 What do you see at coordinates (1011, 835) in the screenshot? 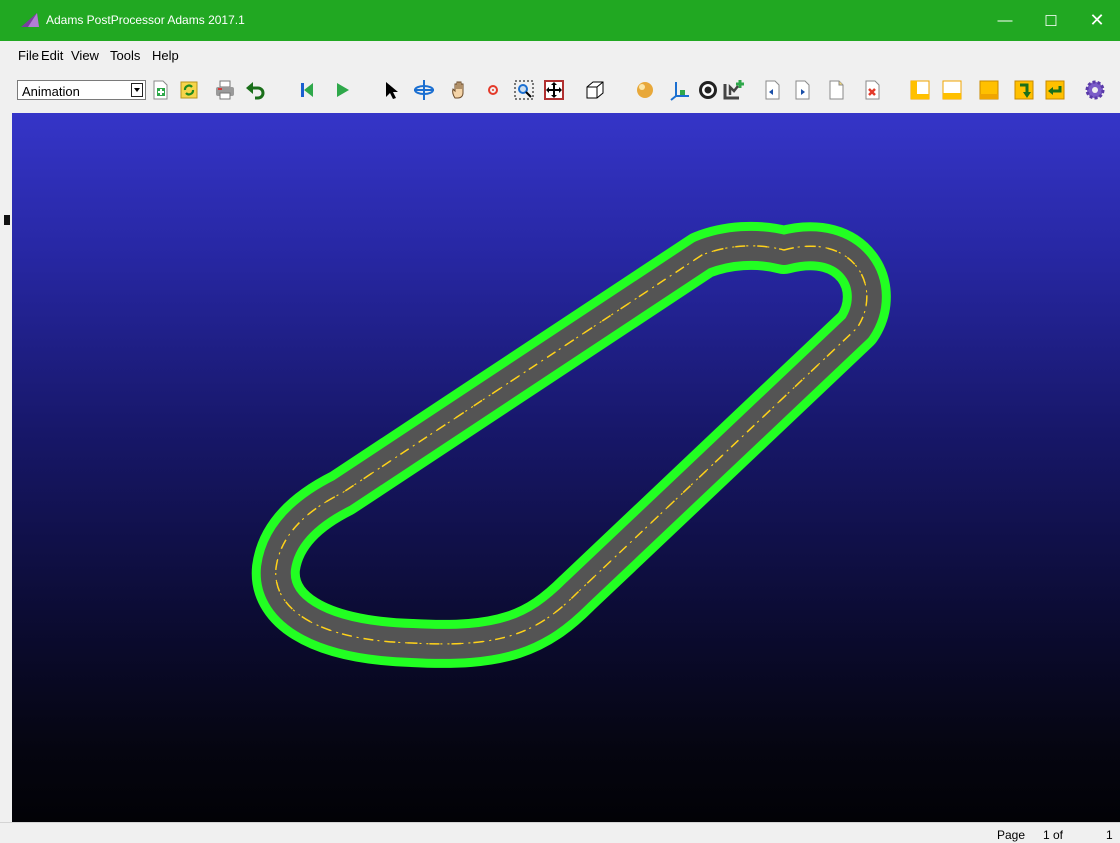
I see `page-label: Page` at bounding box center [1011, 835].